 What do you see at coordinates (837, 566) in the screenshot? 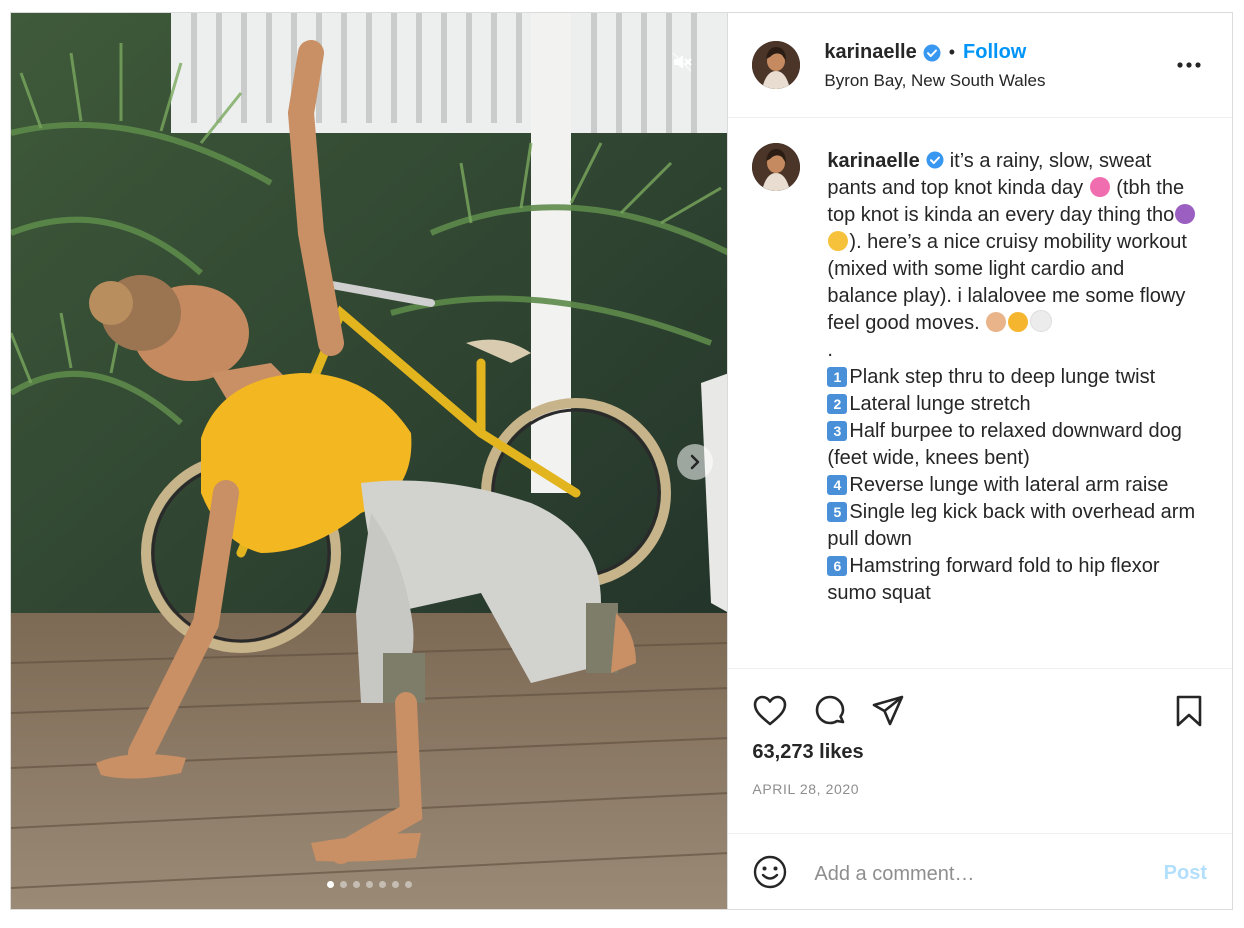
I see `keycap-number-icon: 6` at bounding box center [837, 566].